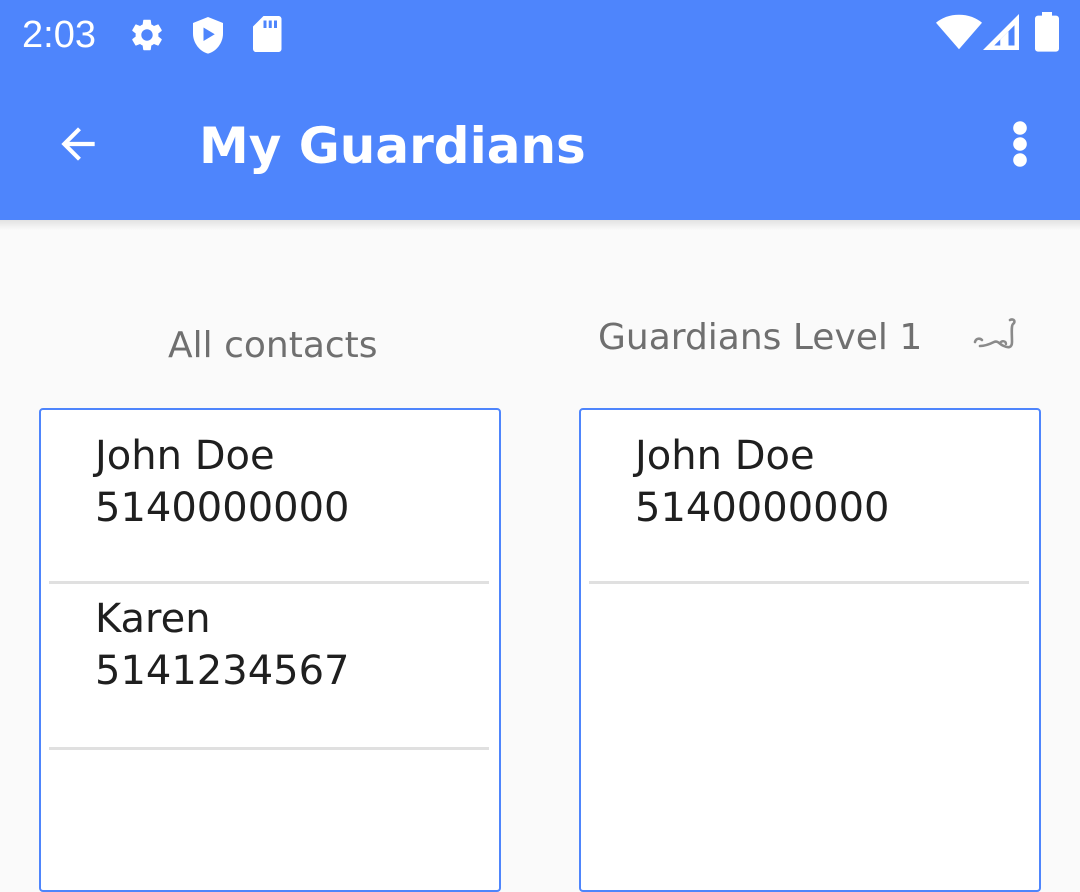 The height and width of the screenshot is (892, 1080). I want to click on guardian-phone: 5140000000, so click(762, 508).